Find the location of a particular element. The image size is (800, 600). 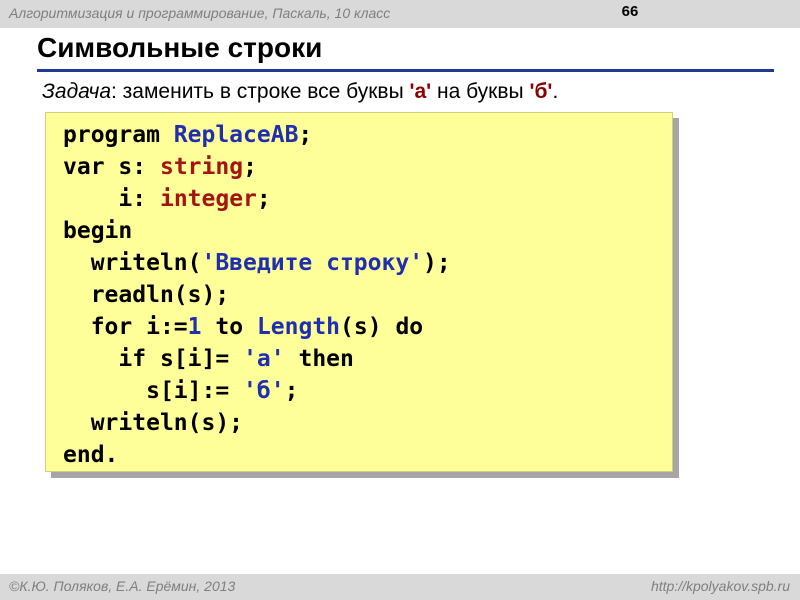

code-line-readln: readln(s); is located at coordinates (146, 295).